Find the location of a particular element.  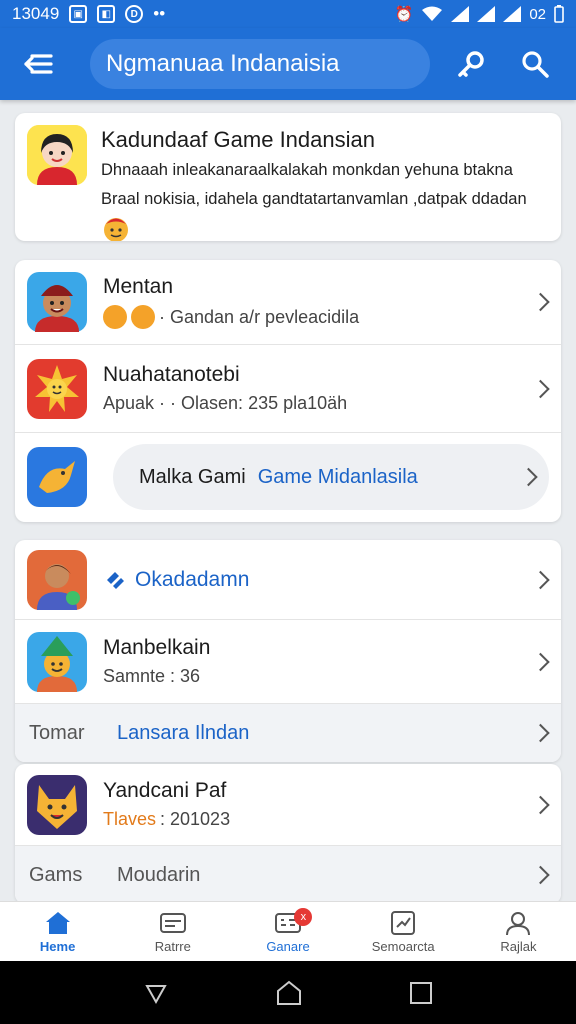

status-time: 13049 is located at coordinates (36, 13).